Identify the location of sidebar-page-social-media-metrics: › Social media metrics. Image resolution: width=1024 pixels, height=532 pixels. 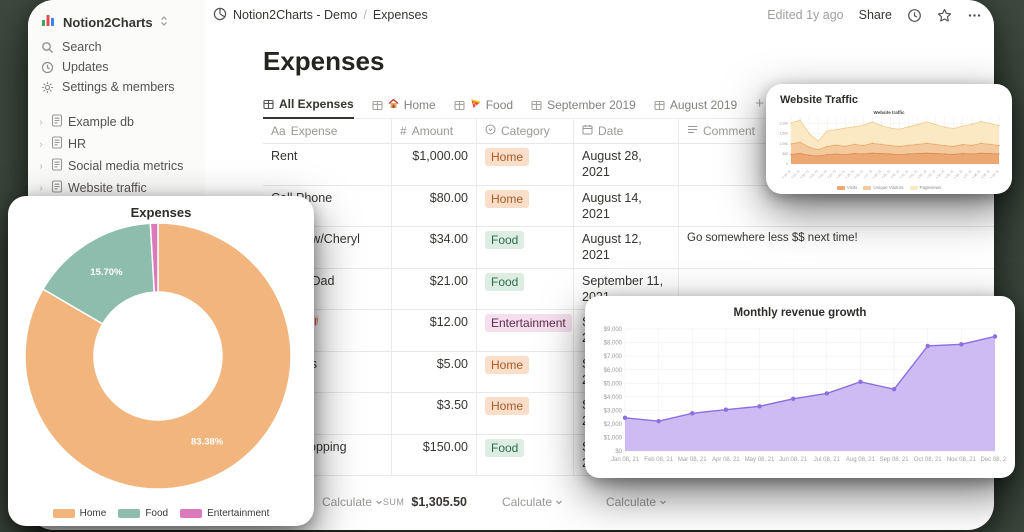
(116, 166).